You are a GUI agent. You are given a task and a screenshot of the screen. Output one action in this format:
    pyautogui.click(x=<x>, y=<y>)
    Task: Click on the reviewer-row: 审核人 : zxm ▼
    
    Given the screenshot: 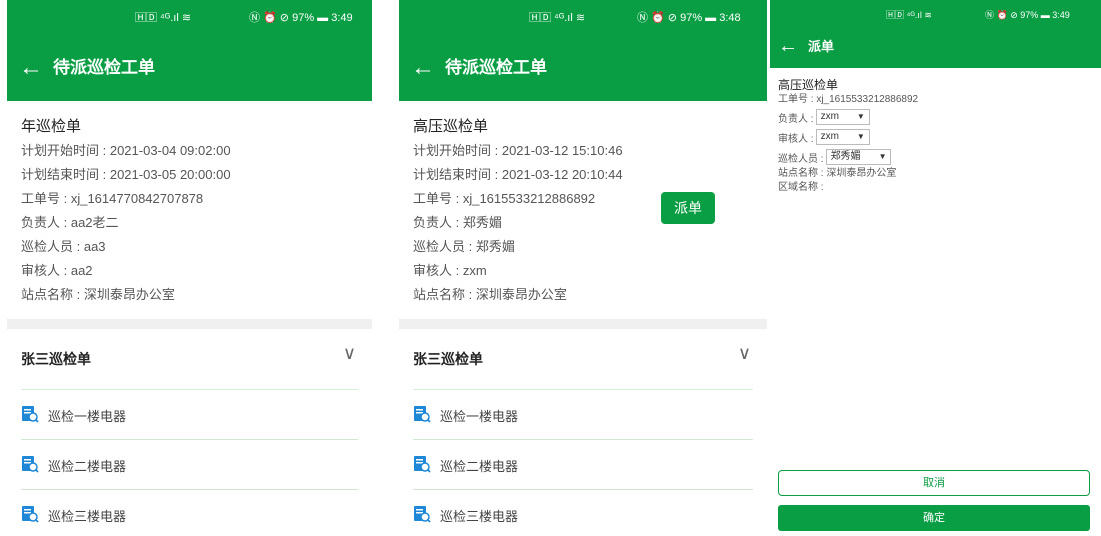 What is the action you would take?
    pyautogui.click(x=935, y=137)
    